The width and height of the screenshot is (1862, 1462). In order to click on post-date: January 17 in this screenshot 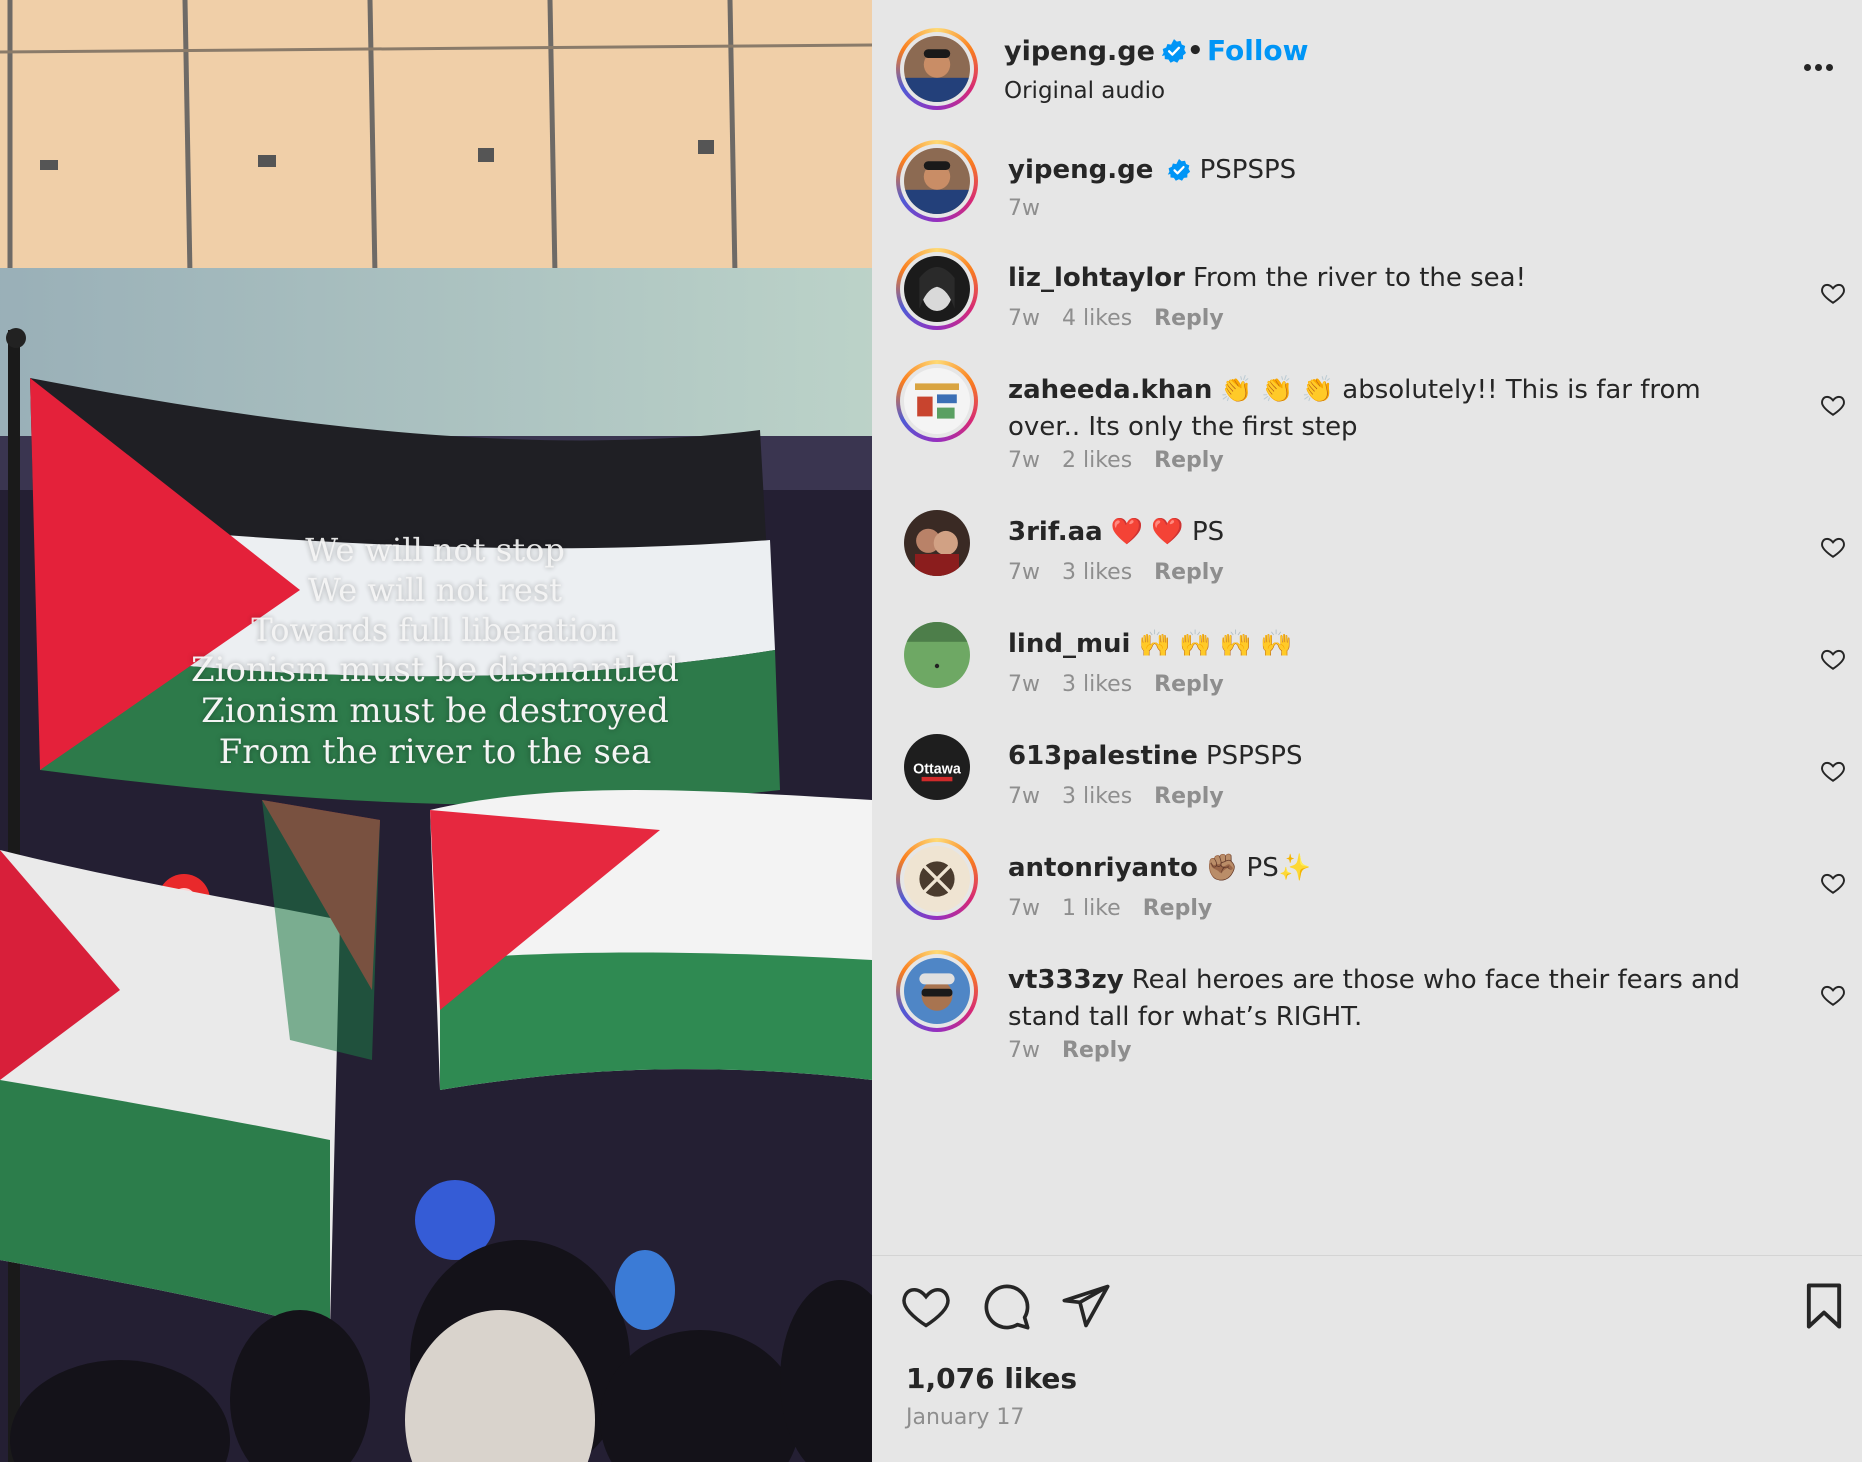, I will do `click(965, 1417)`.